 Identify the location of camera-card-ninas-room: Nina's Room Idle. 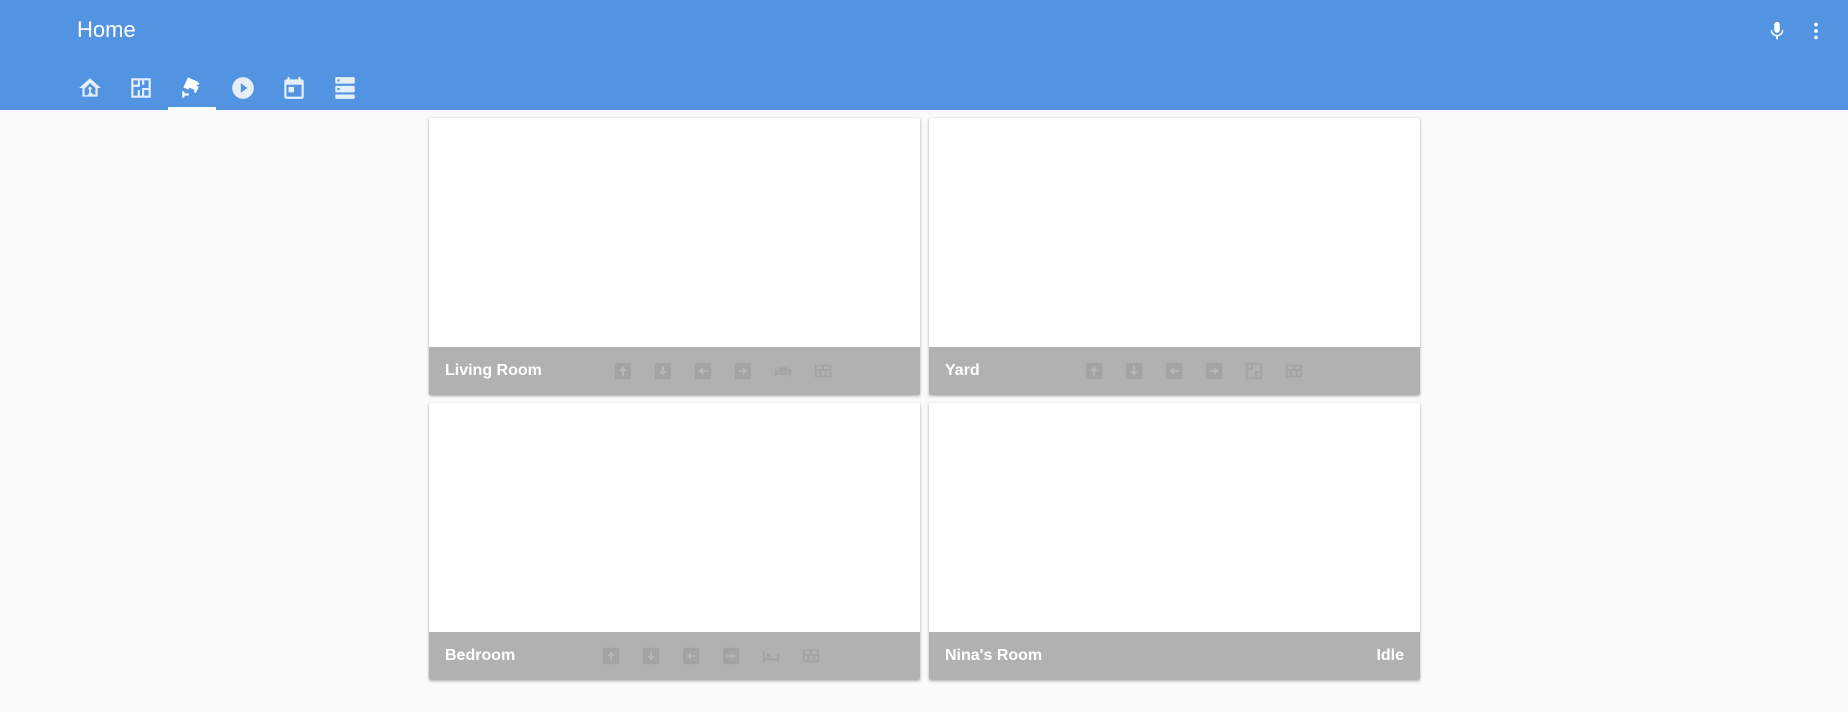
(1174, 541).